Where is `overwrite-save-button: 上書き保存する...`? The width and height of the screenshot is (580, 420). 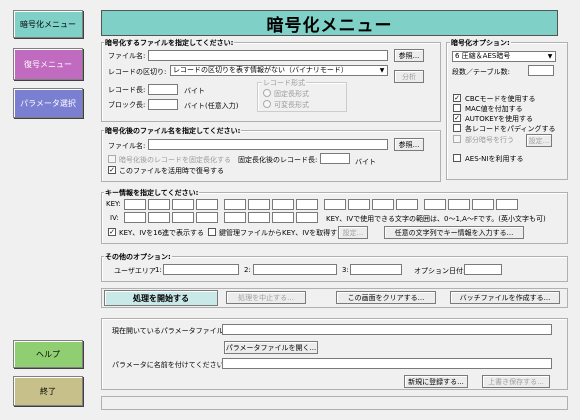
overwrite-save-button: 上書き保存する... is located at coordinates (516, 381).